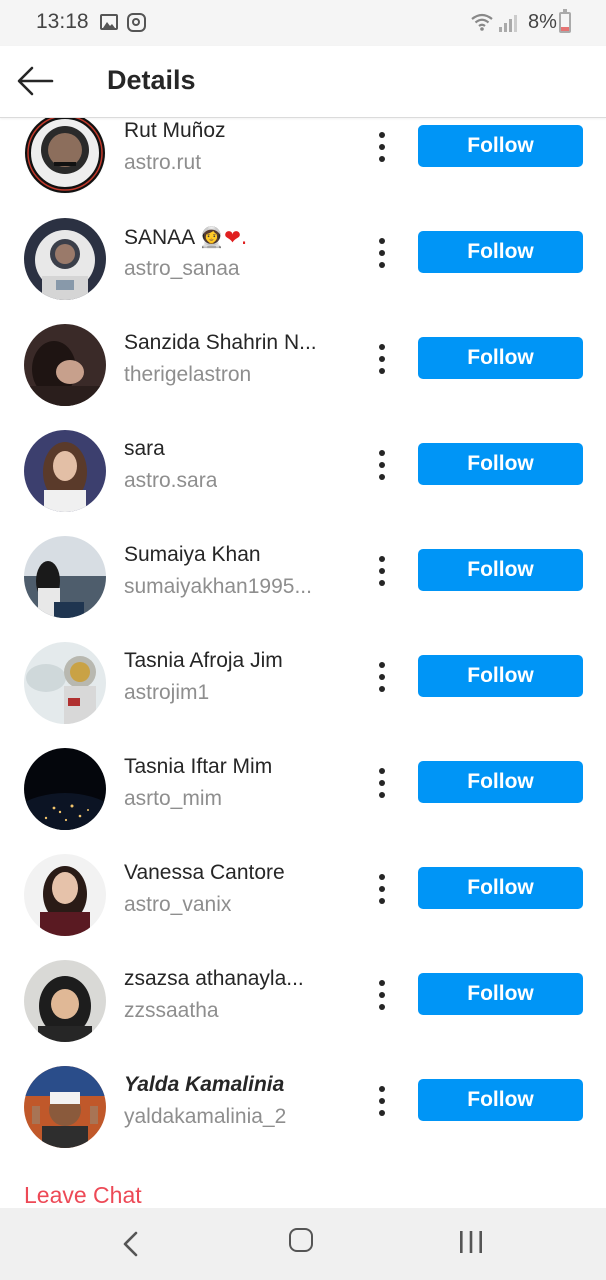  What do you see at coordinates (508, 23) in the screenshot?
I see `signal-icon` at bounding box center [508, 23].